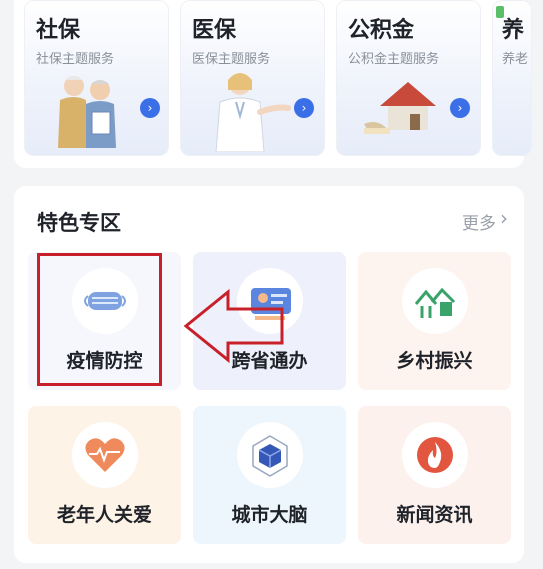 The height and width of the screenshot is (569, 543). I want to click on pointer-arrow-icon, so click(233, 326).